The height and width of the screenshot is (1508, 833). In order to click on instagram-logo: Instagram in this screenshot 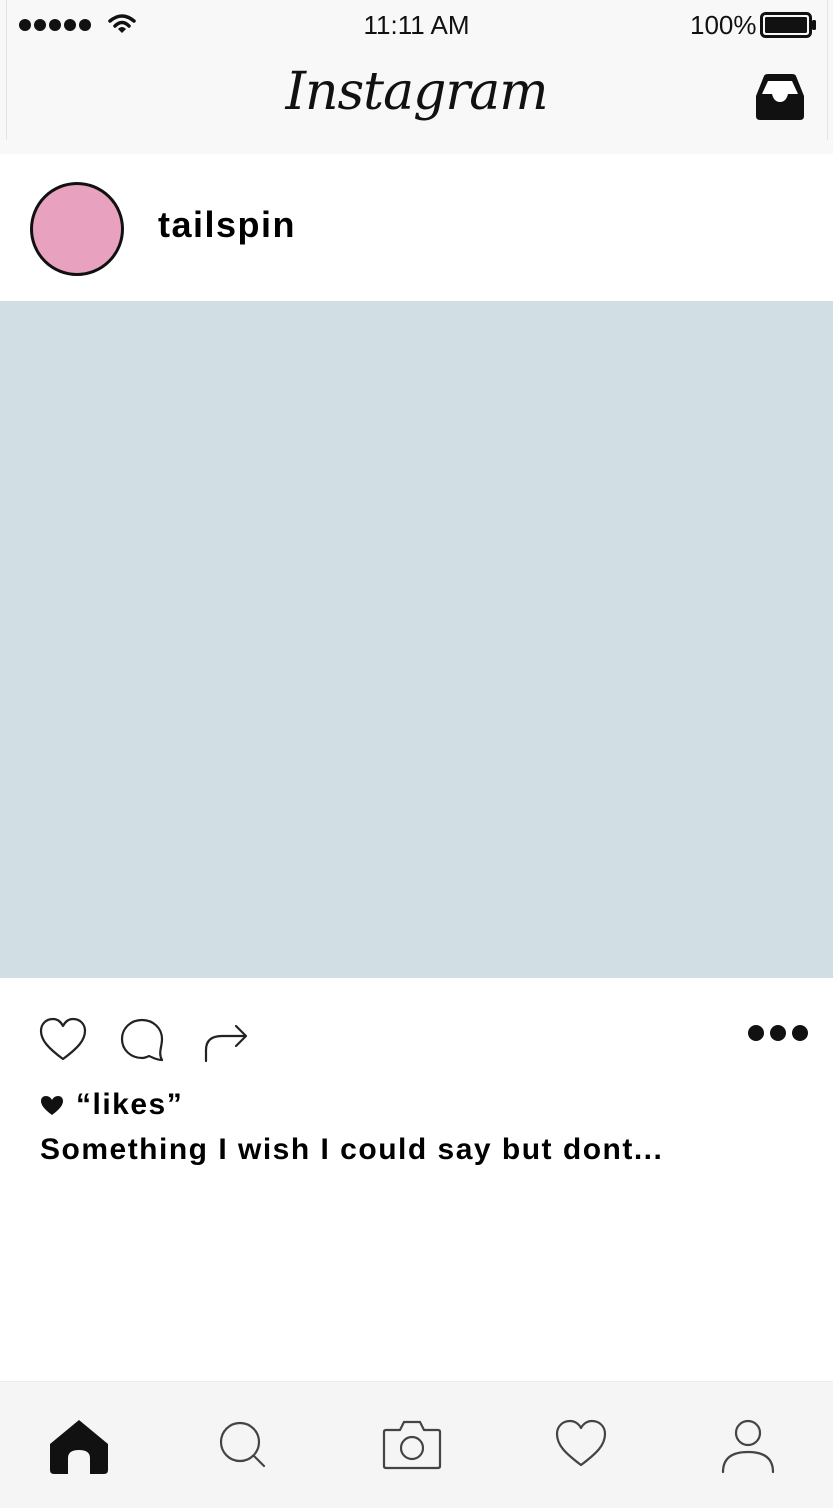, I will do `click(416, 92)`.